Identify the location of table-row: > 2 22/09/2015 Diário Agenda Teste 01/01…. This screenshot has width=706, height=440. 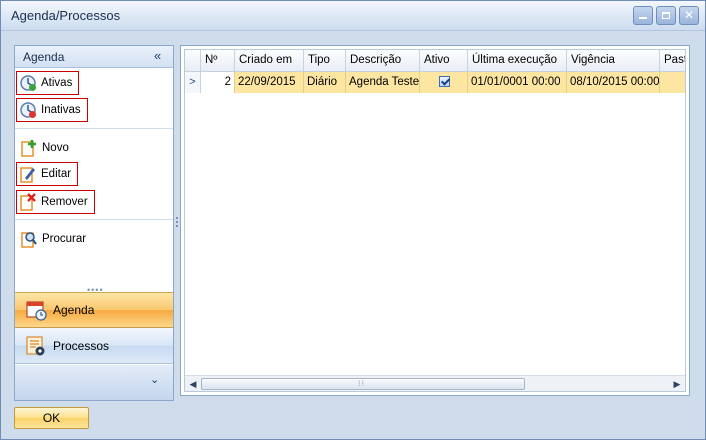
(435, 82).